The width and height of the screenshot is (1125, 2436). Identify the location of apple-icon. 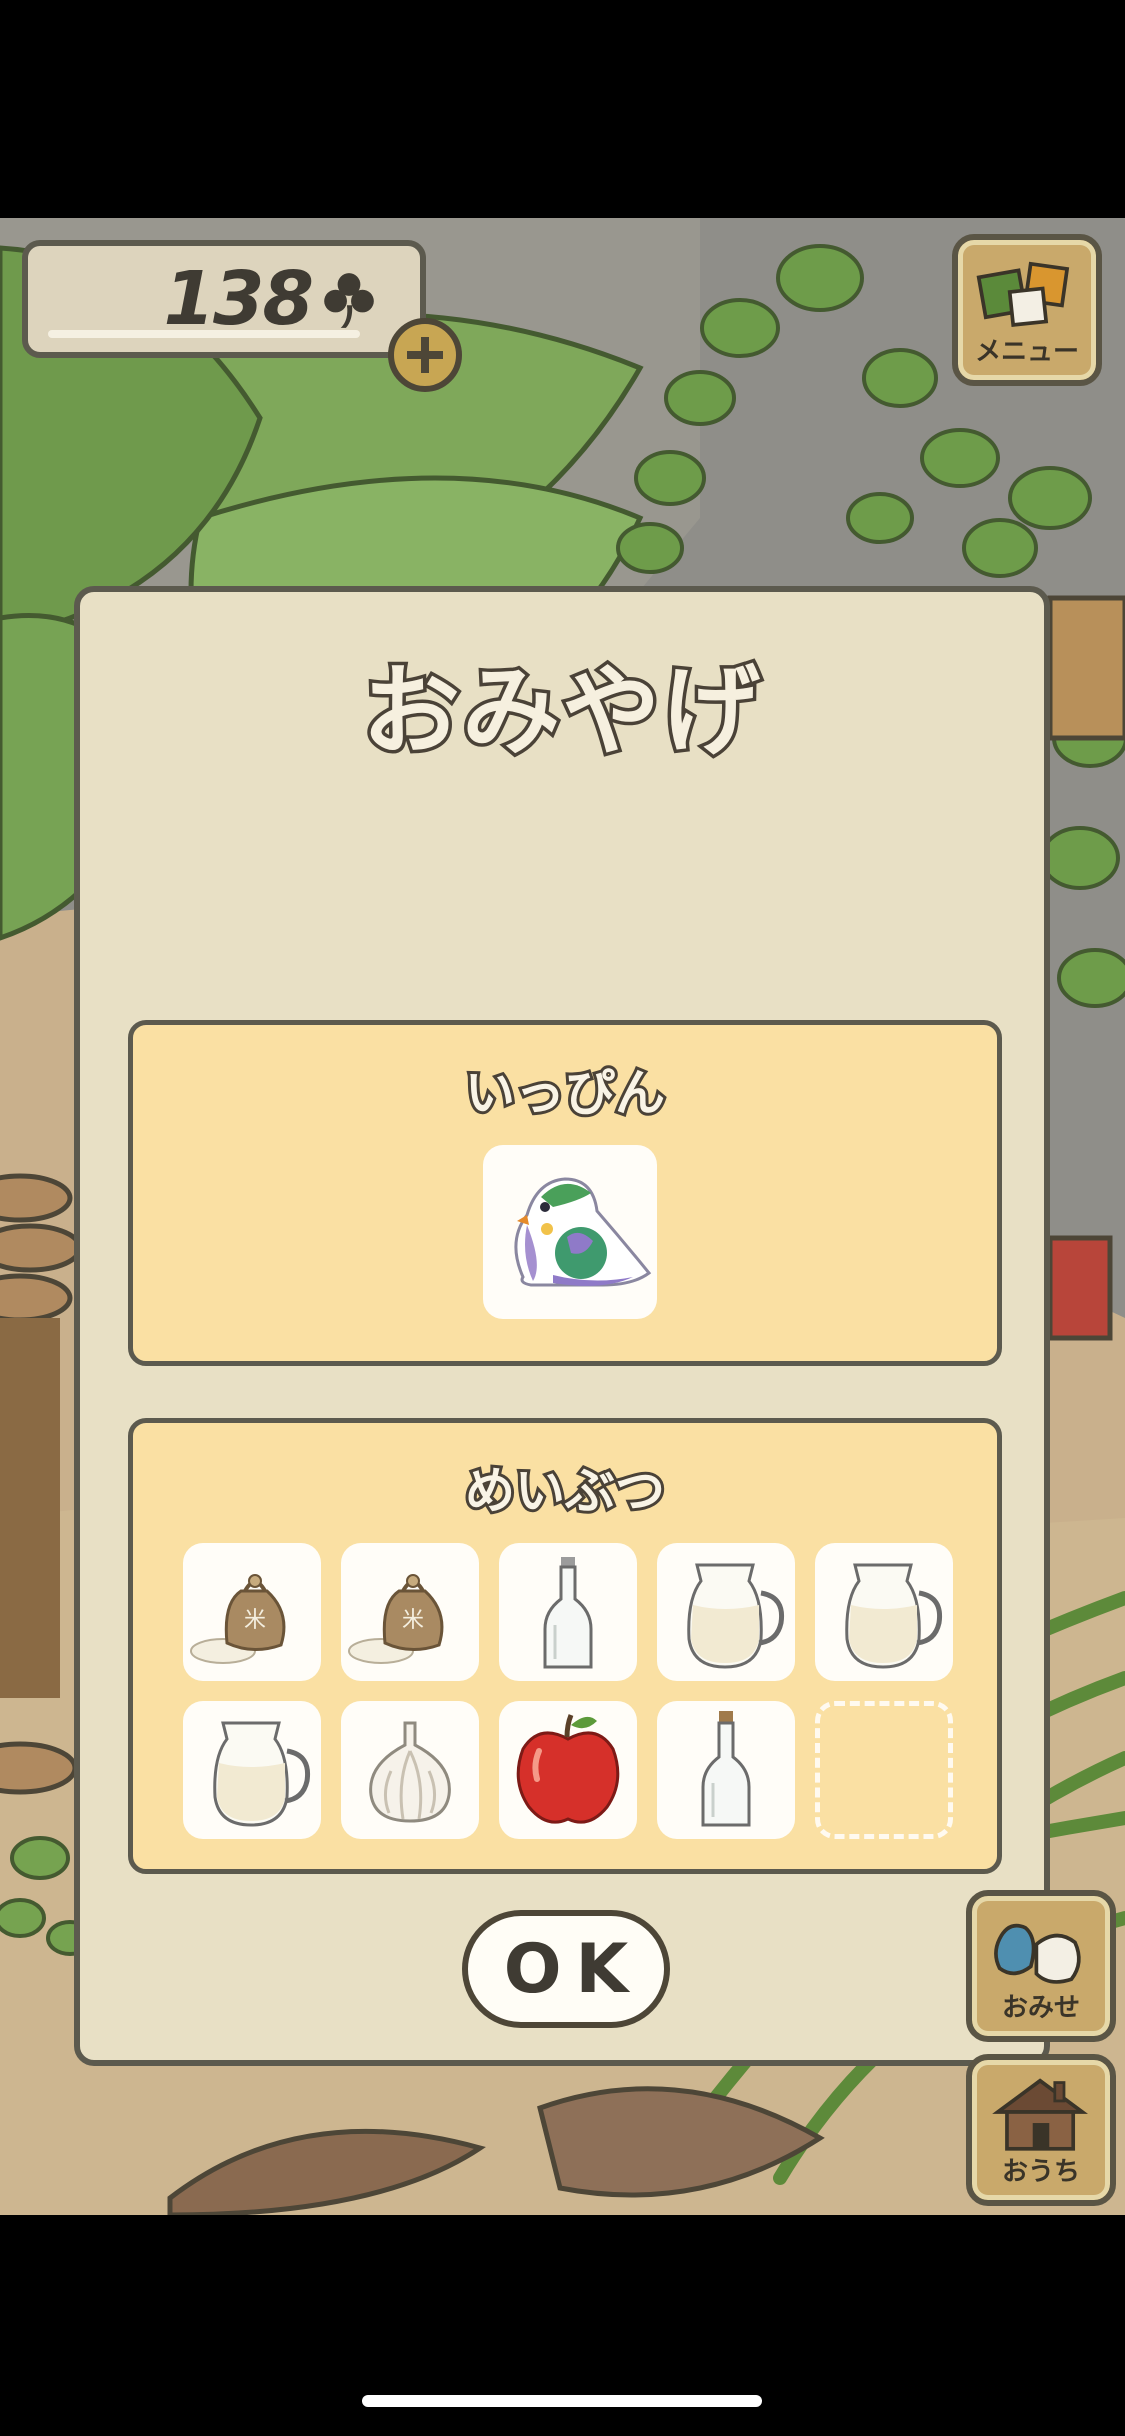
(568, 1769).